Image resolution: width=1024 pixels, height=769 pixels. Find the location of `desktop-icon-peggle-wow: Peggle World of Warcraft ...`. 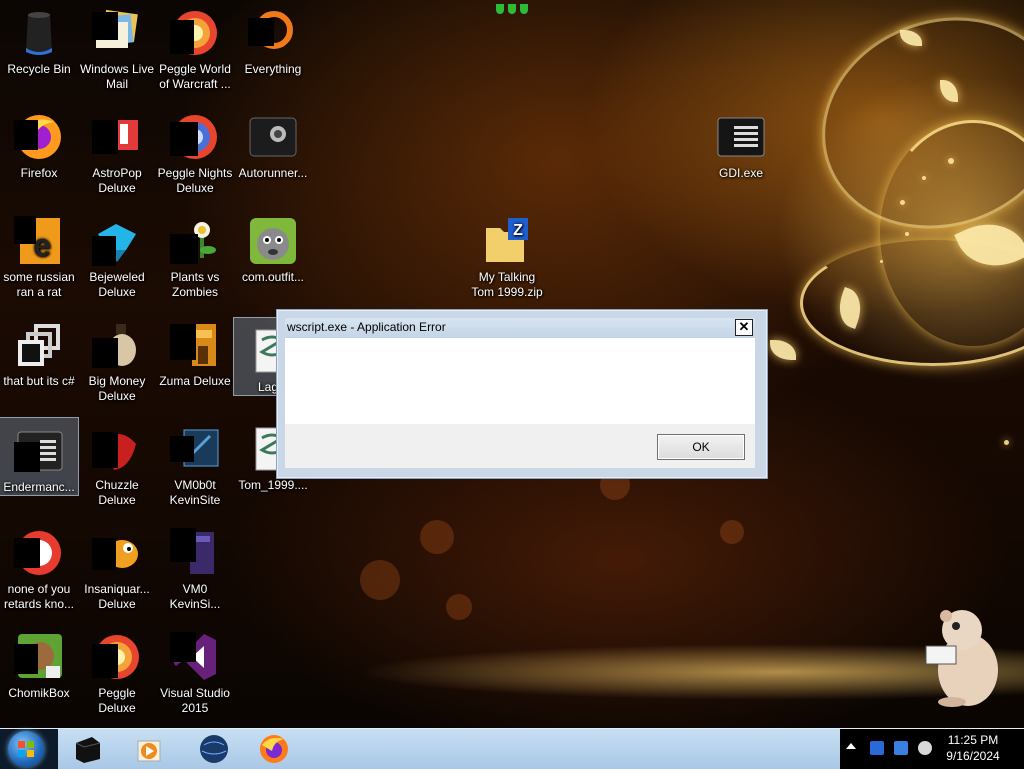

desktop-icon-peggle-wow: Peggle World of Warcraft ... is located at coordinates (195, 46).